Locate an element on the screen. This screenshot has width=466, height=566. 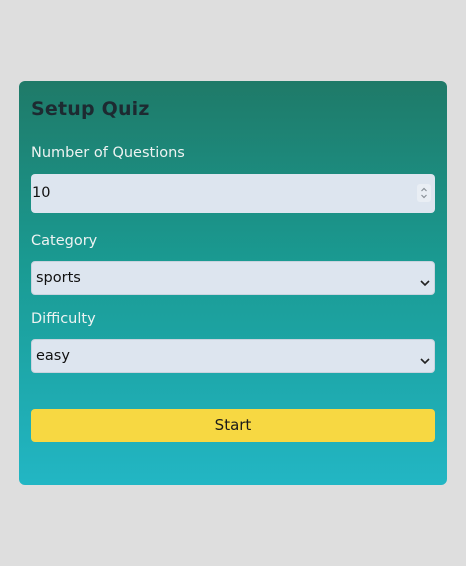
category-select: sports is located at coordinates (233, 278).